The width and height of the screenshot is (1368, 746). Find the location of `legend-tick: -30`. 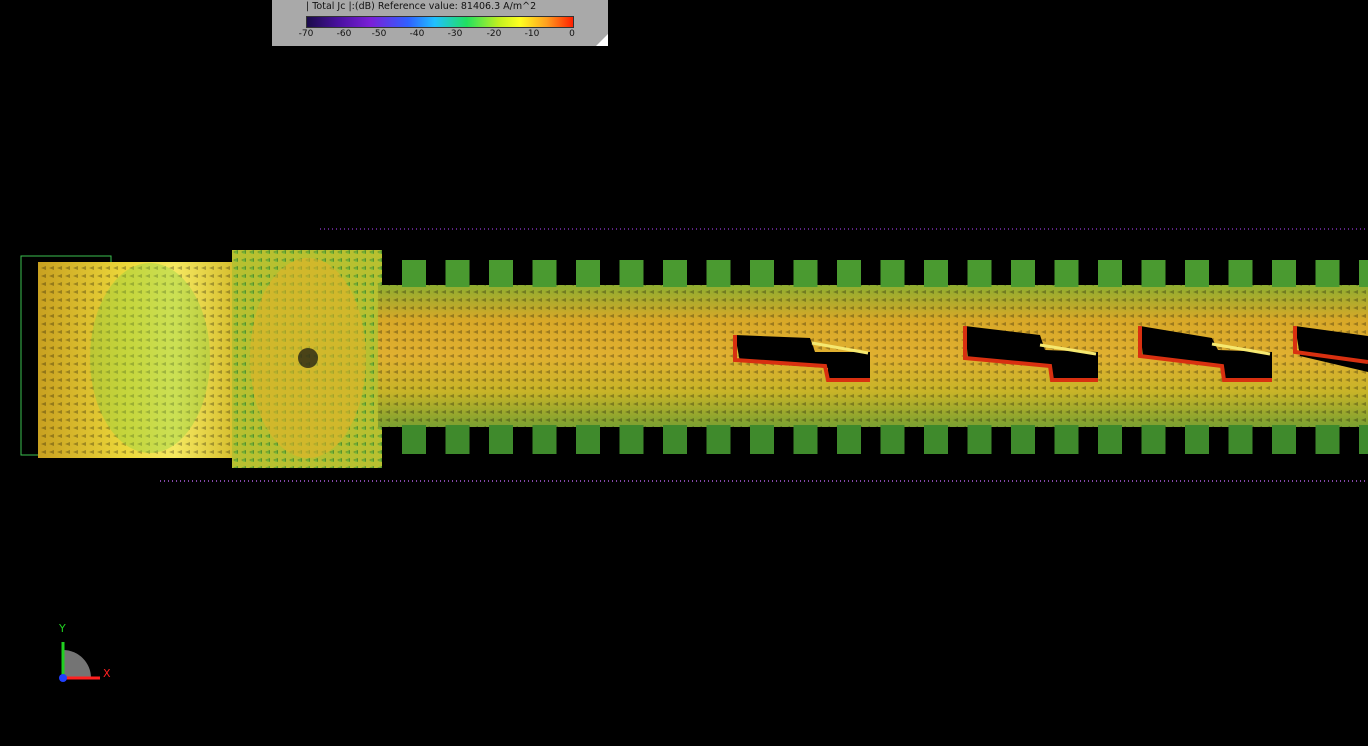

legend-tick: -30 is located at coordinates (455, 34).